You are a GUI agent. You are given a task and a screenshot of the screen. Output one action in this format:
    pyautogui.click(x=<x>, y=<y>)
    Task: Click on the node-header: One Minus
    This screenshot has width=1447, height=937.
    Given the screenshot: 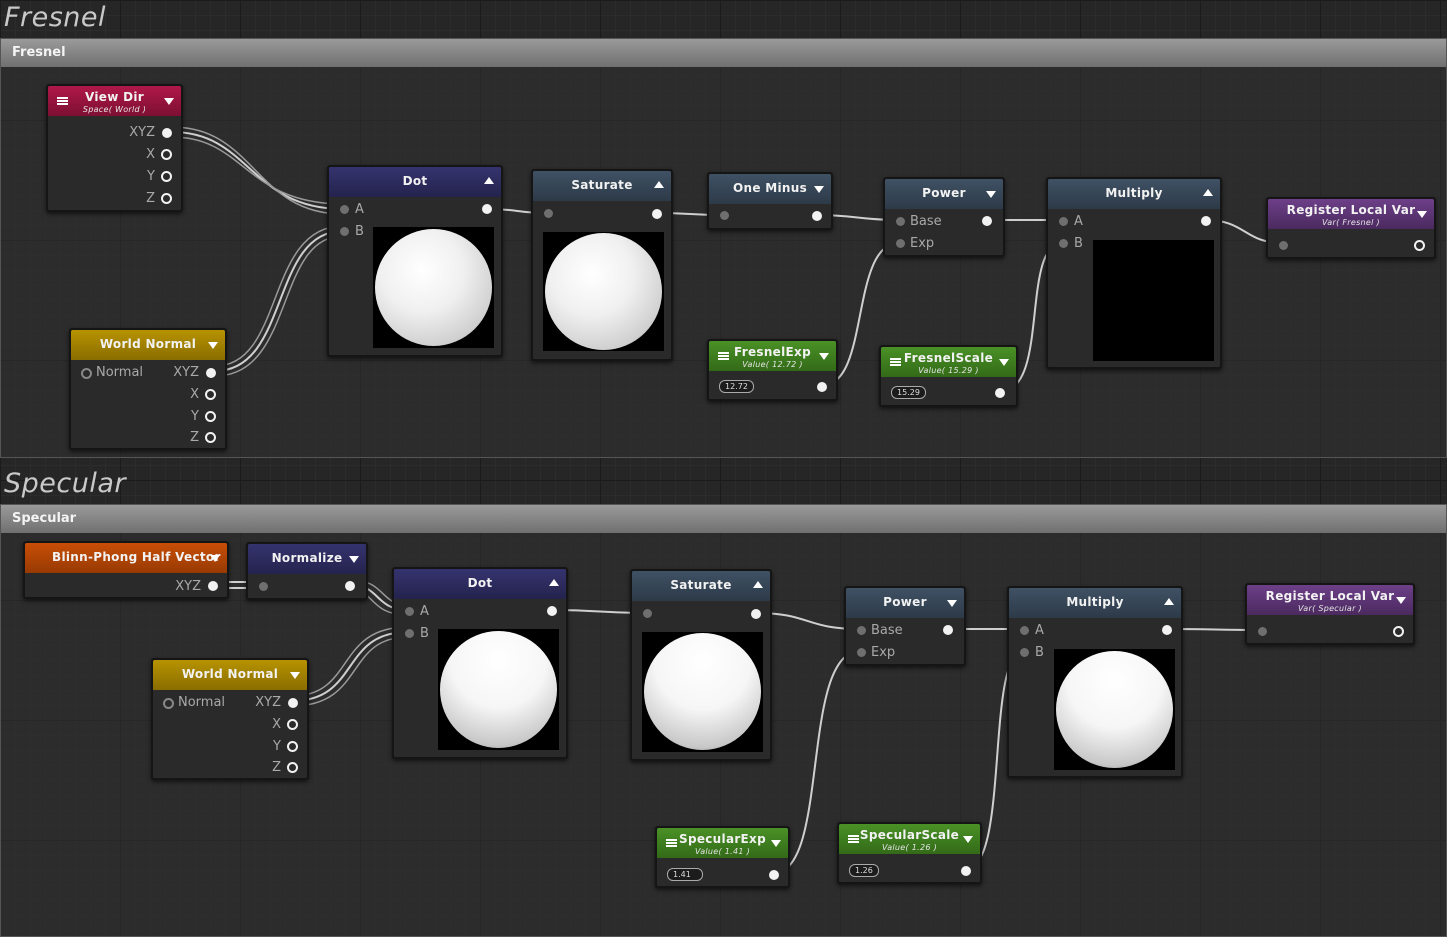 What is the action you would take?
    pyautogui.click(x=770, y=189)
    